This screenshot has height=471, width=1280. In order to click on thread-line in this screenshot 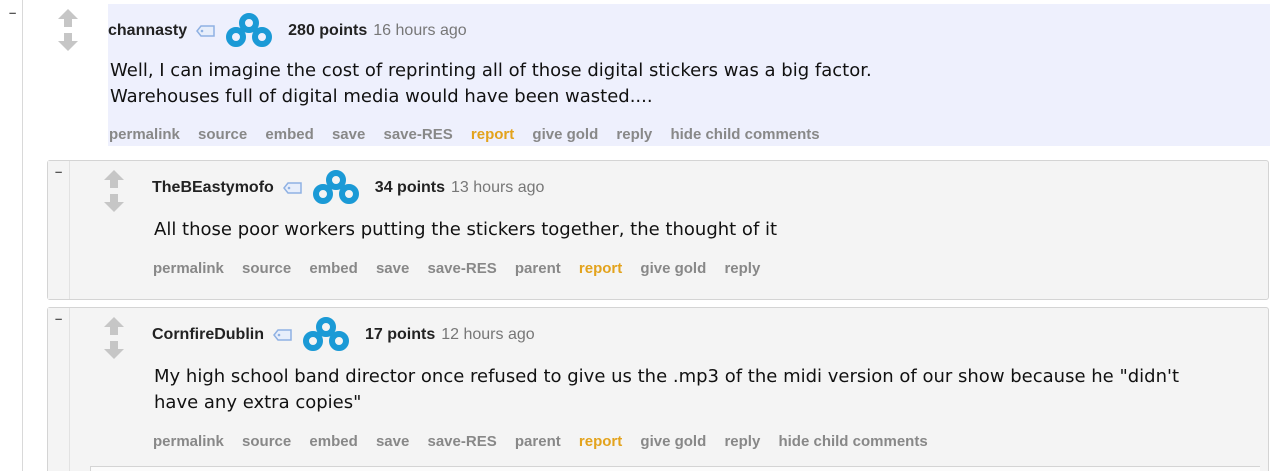, I will do `click(22, 235)`.